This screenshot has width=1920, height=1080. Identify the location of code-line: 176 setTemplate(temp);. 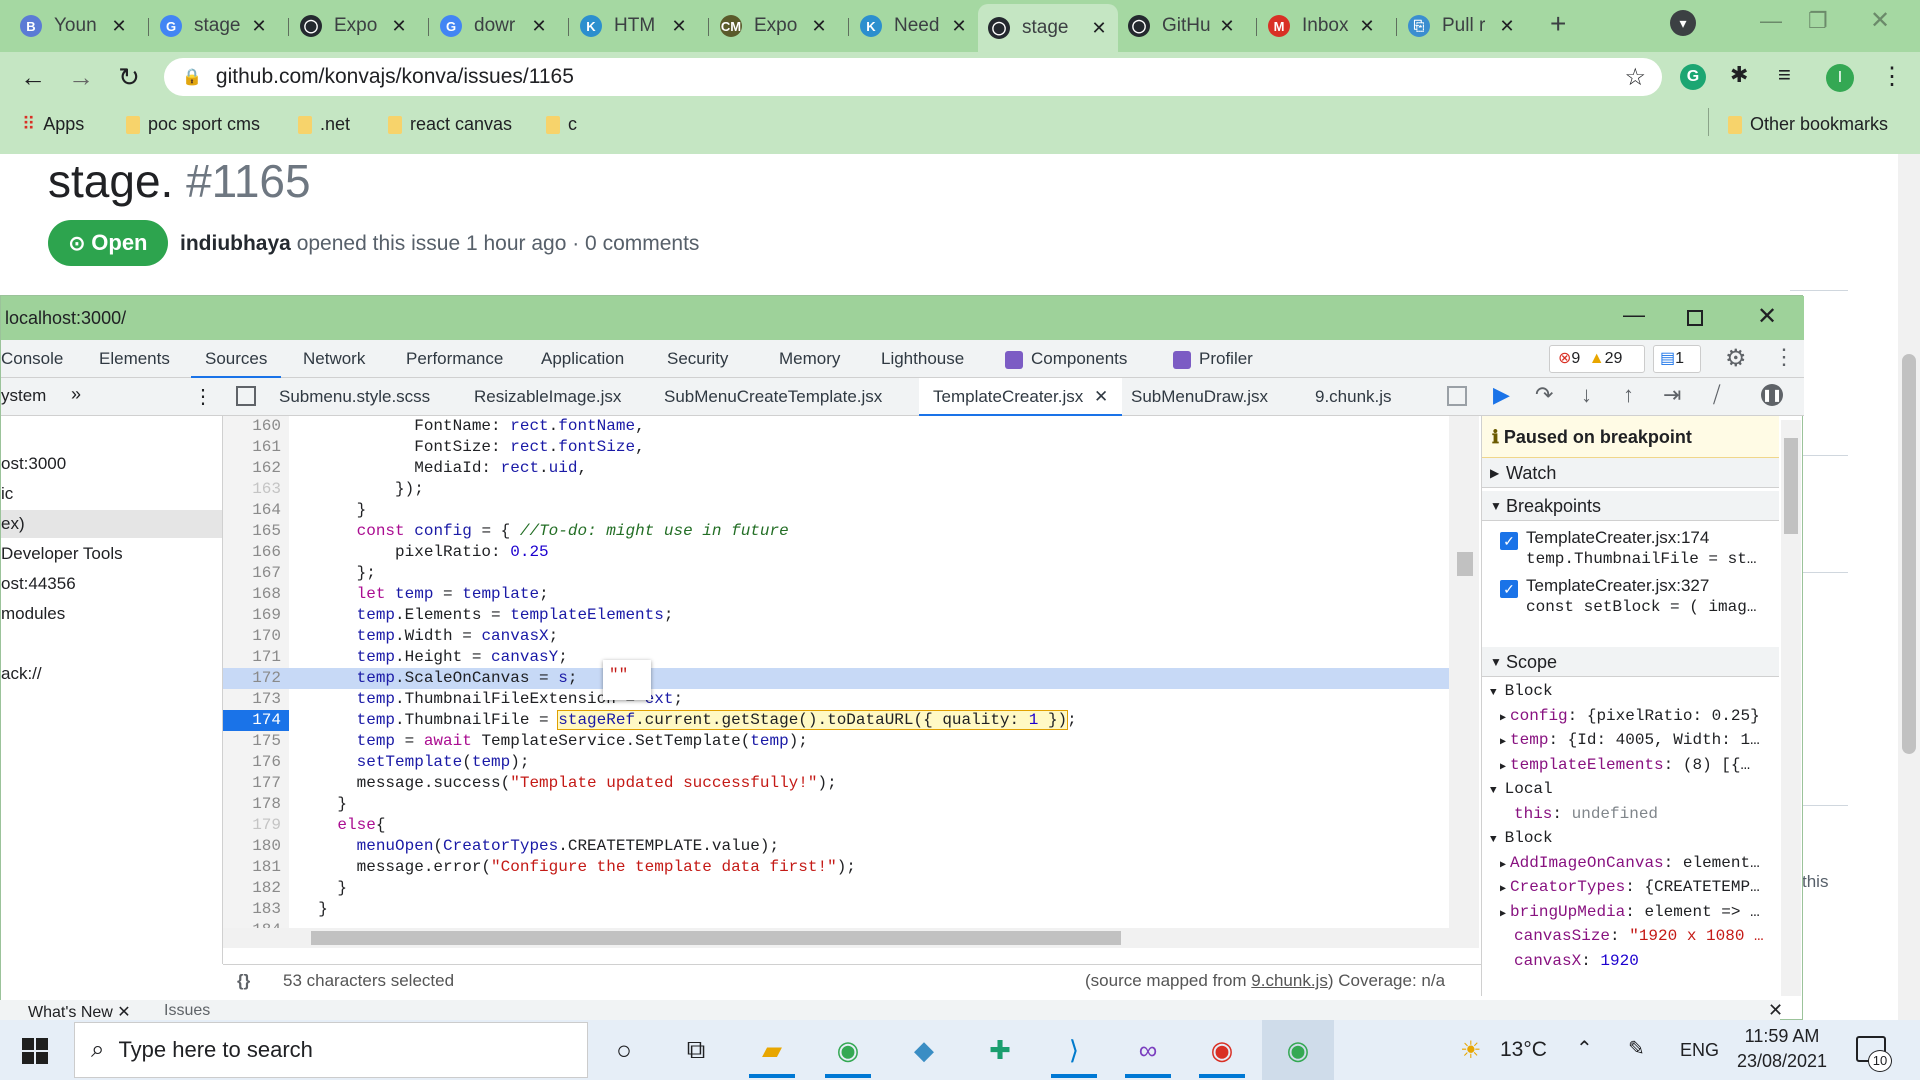
(836, 762).